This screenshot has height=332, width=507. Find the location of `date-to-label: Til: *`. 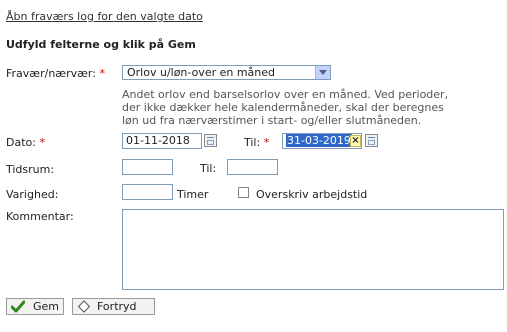

date-to-label: Til: * is located at coordinates (256, 142).